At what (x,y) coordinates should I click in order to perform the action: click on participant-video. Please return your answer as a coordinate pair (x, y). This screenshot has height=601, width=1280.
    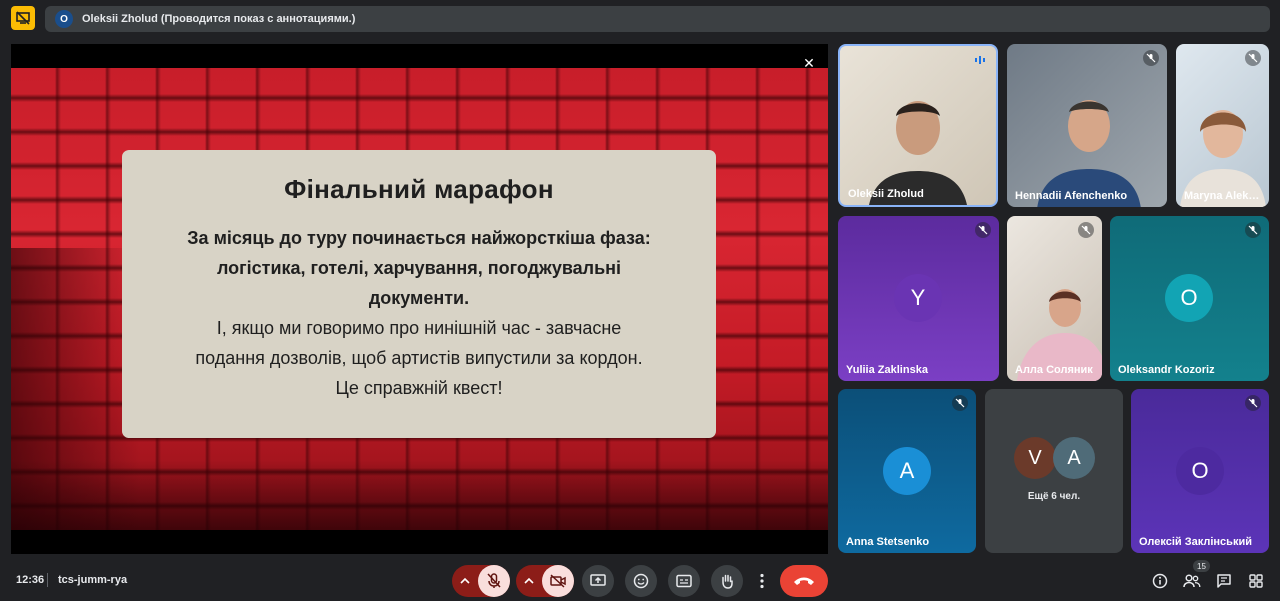
    Looking at the image, I should click on (1089, 153).